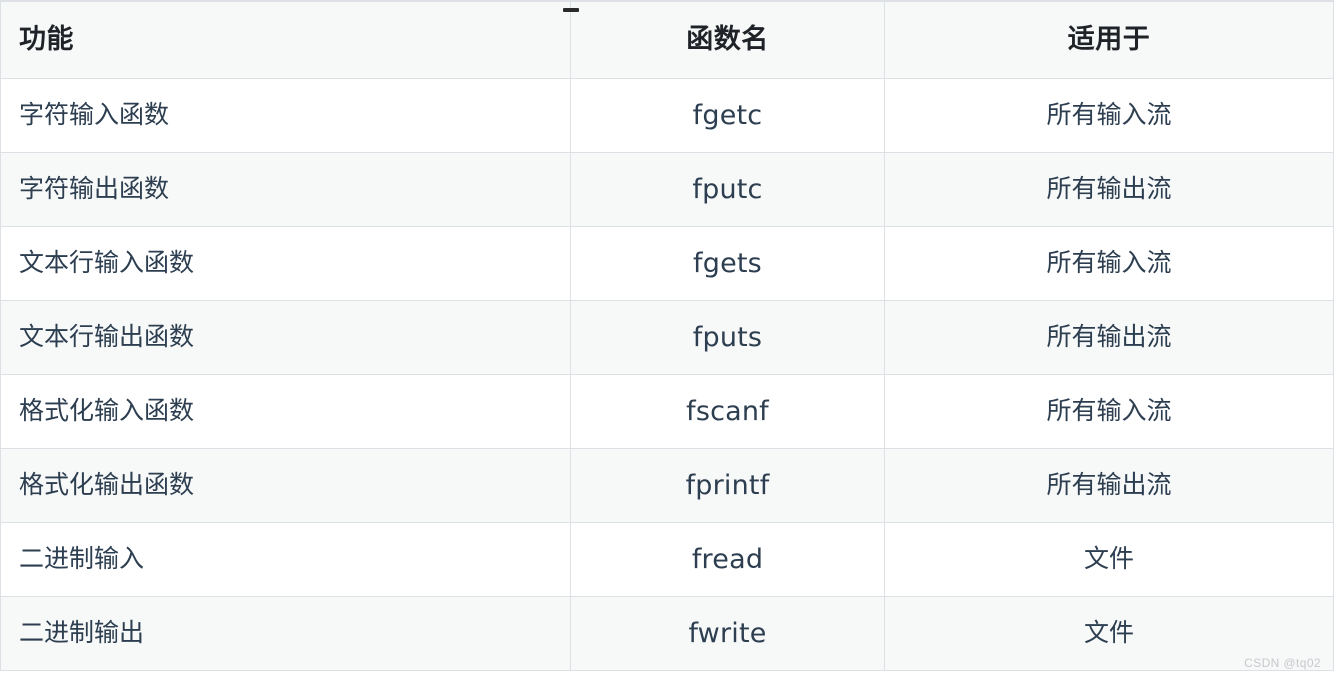 This screenshot has height=676, width=1339. What do you see at coordinates (285, 263) in the screenshot?
I see `cell-feature: 文本行输入函数` at bounding box center [285, 263].